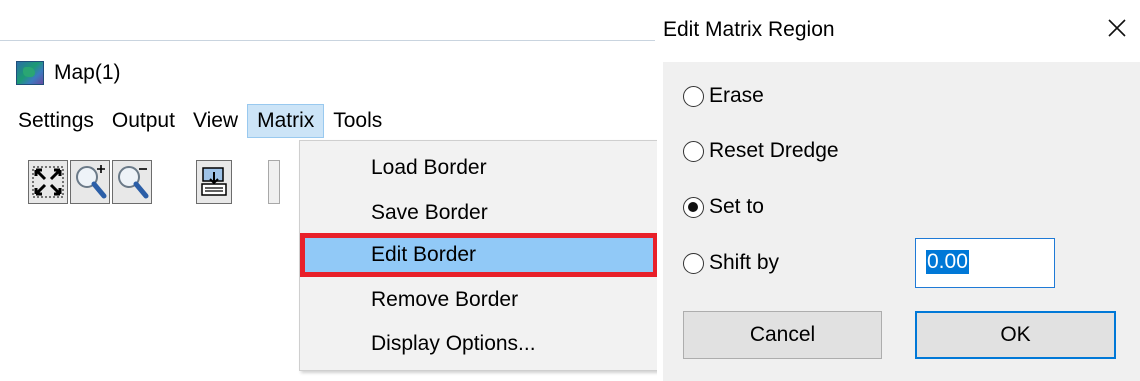 The image size is (1140, 381). Describe the element at coordinates (215, 121) in the screenshot. I see `menu-view: View` at that location.